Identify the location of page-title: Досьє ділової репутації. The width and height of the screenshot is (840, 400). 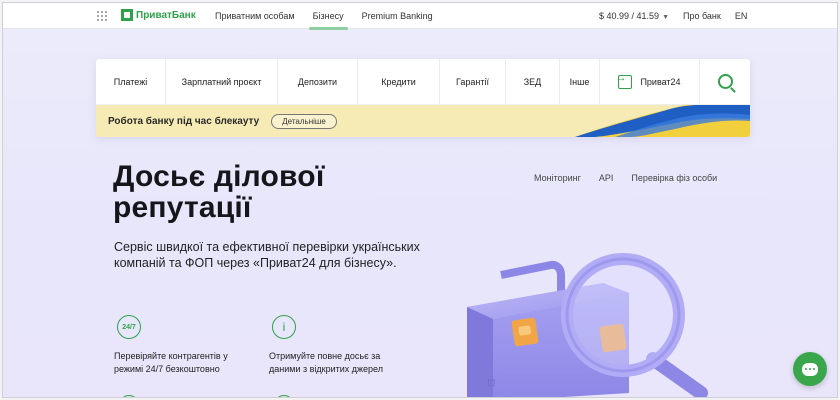
(263, 192).